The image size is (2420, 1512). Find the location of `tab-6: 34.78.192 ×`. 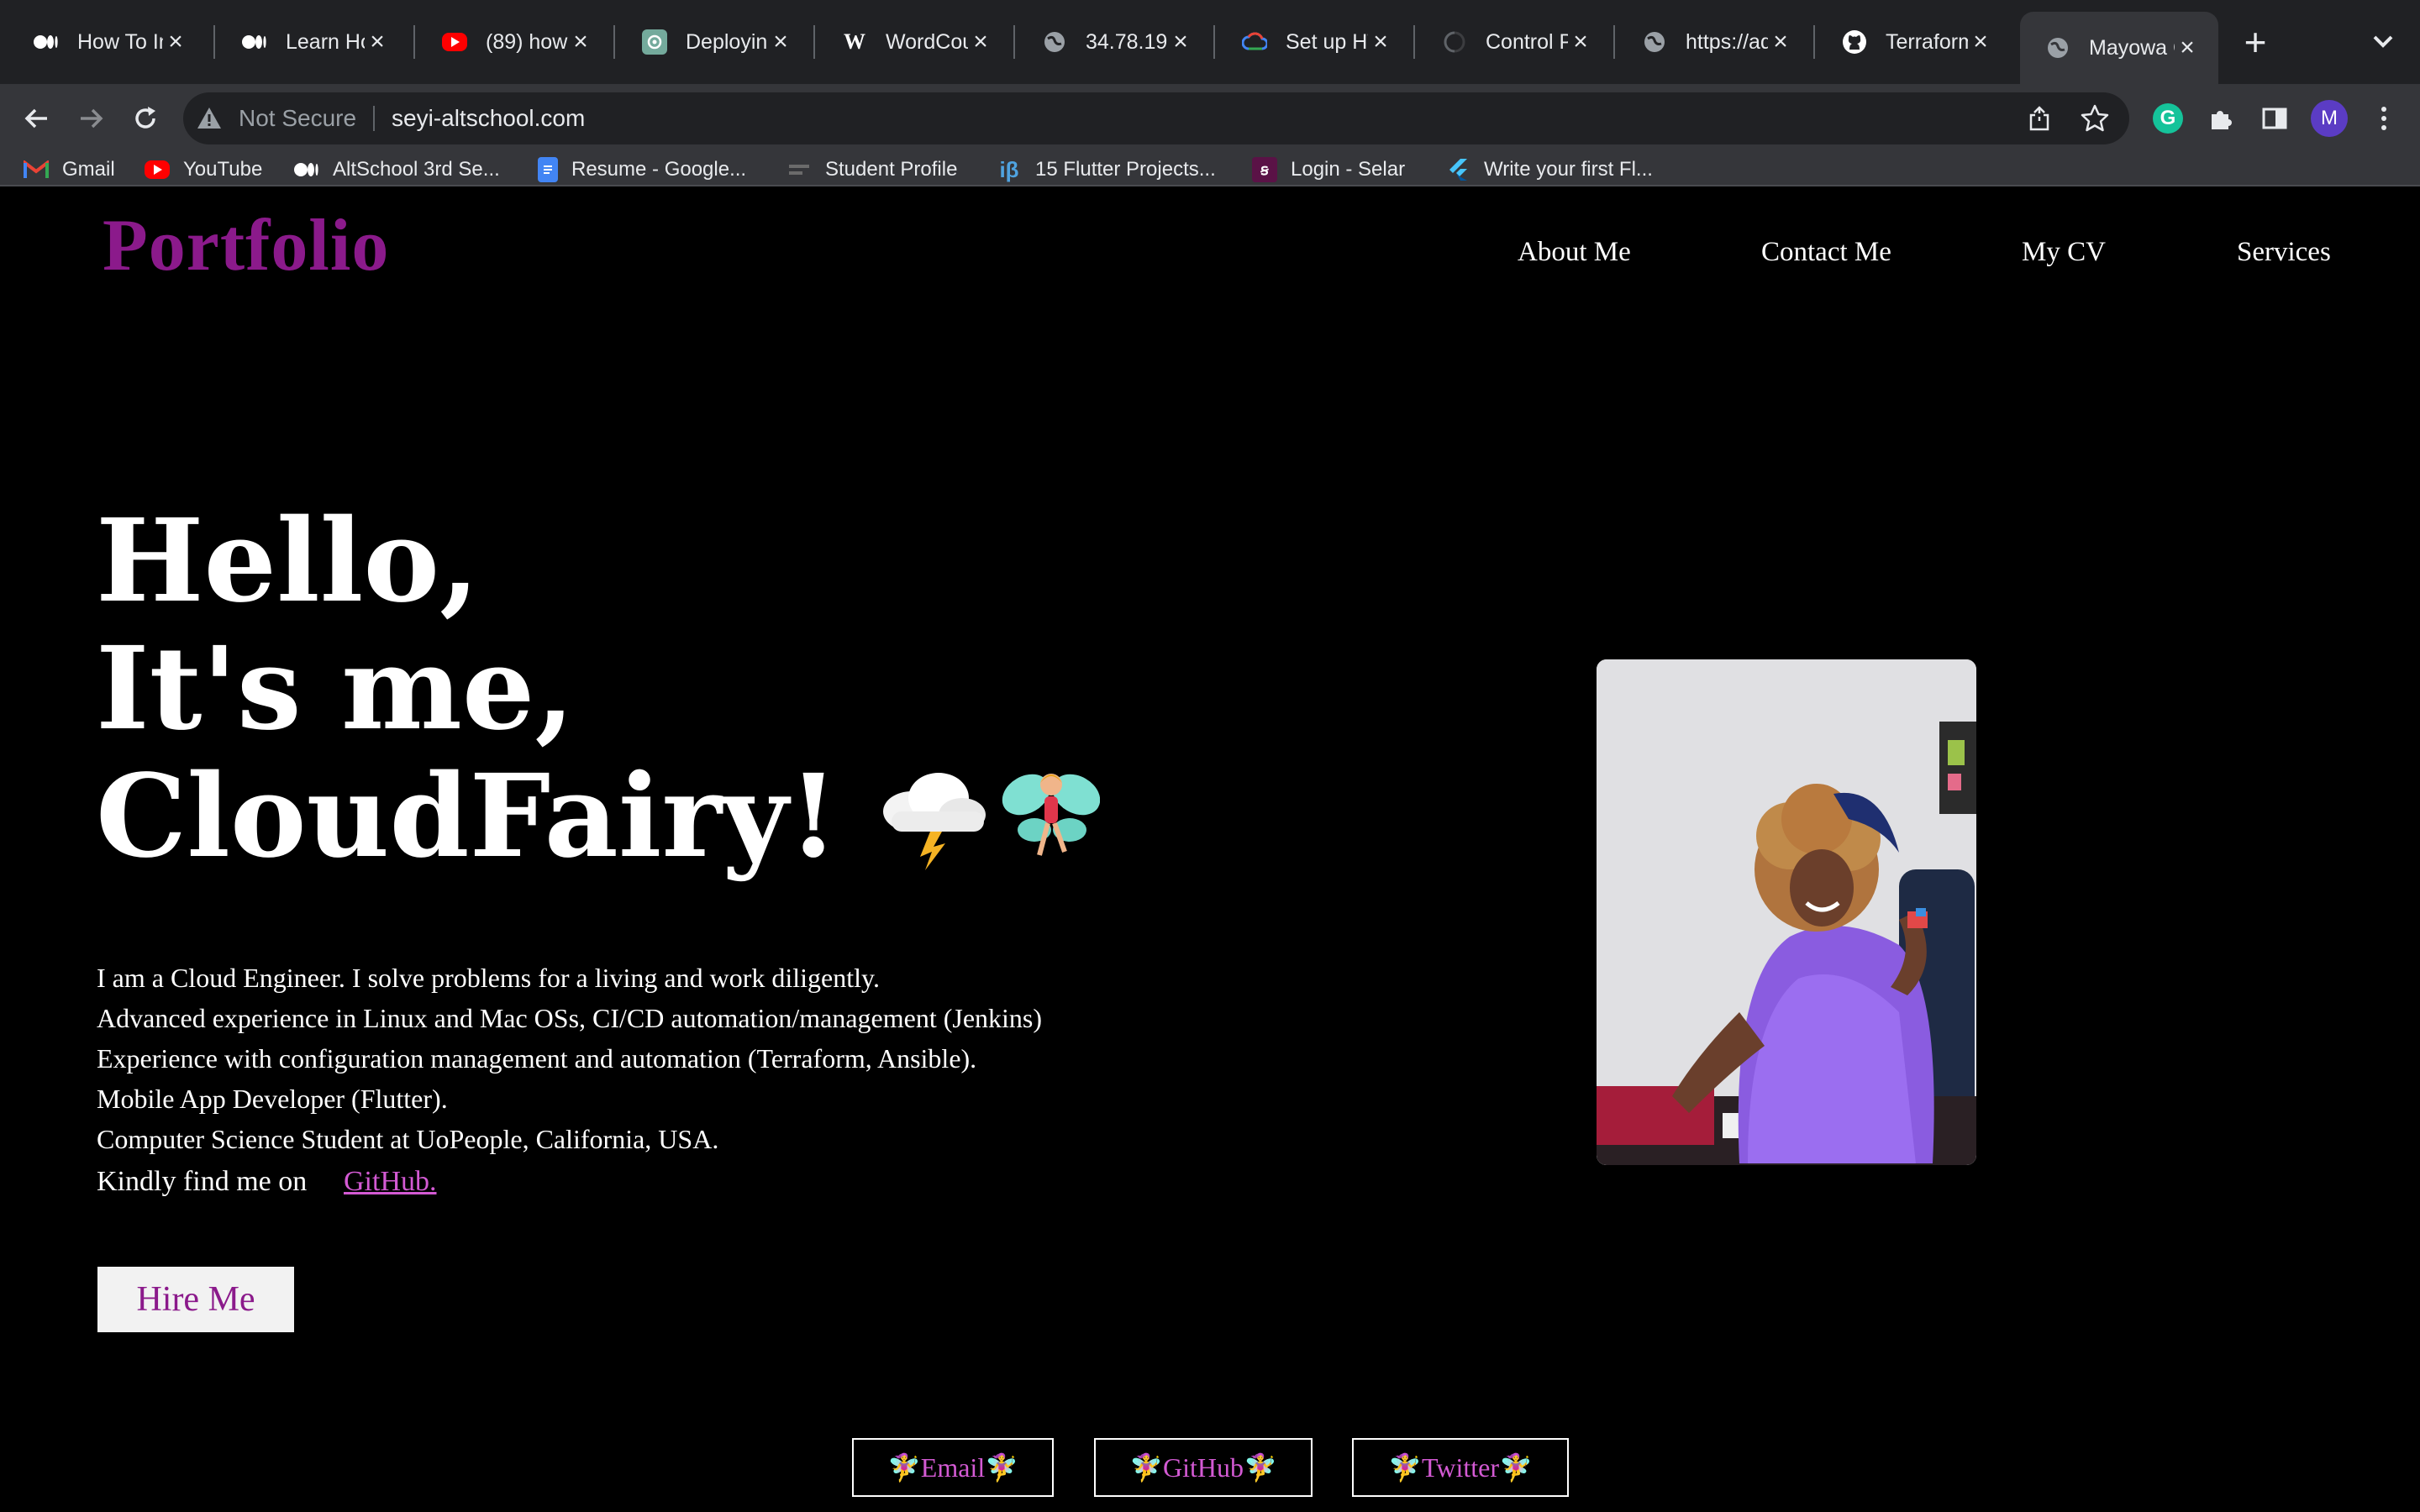

tab-6: 34.78.192 × is located at coordinates (1114, 42).